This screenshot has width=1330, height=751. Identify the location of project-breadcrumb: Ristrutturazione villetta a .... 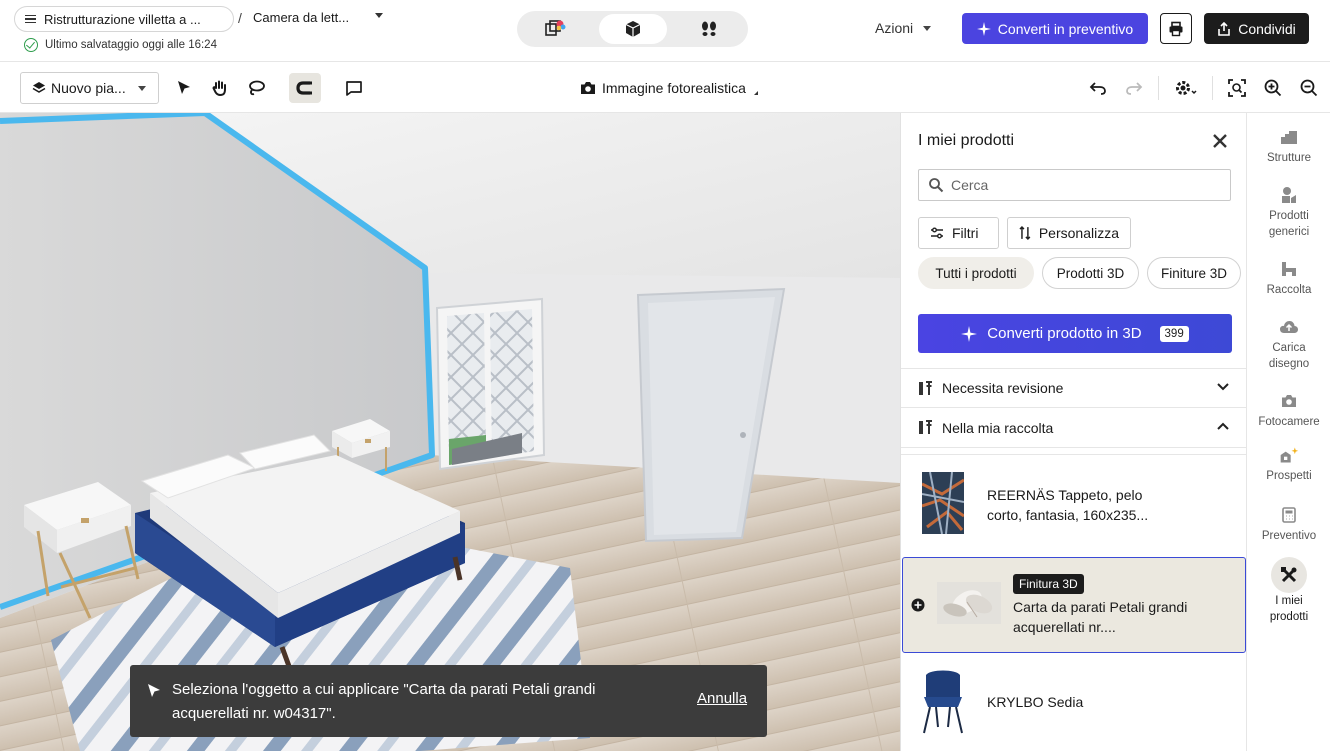
(124, 19).